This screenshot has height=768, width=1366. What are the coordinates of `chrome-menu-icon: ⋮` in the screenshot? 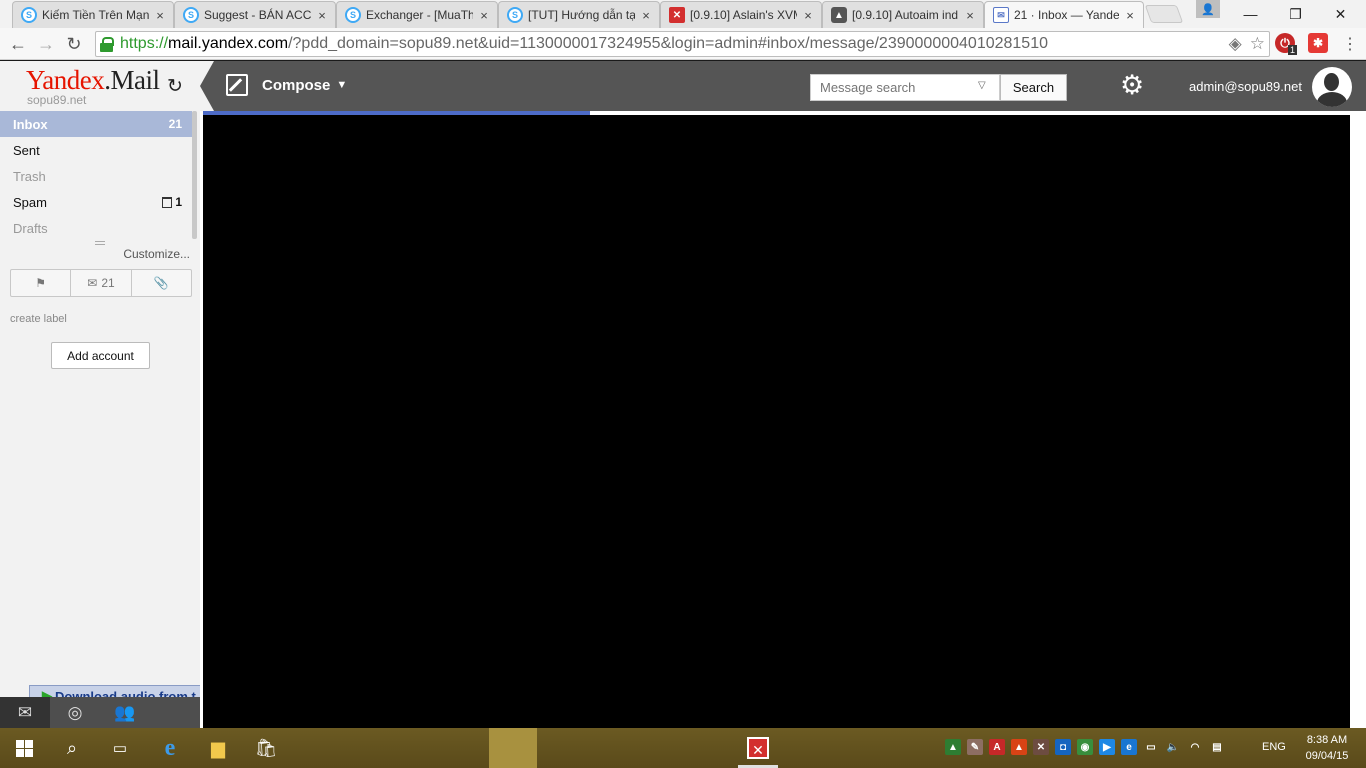 It's located at (1350, 44).